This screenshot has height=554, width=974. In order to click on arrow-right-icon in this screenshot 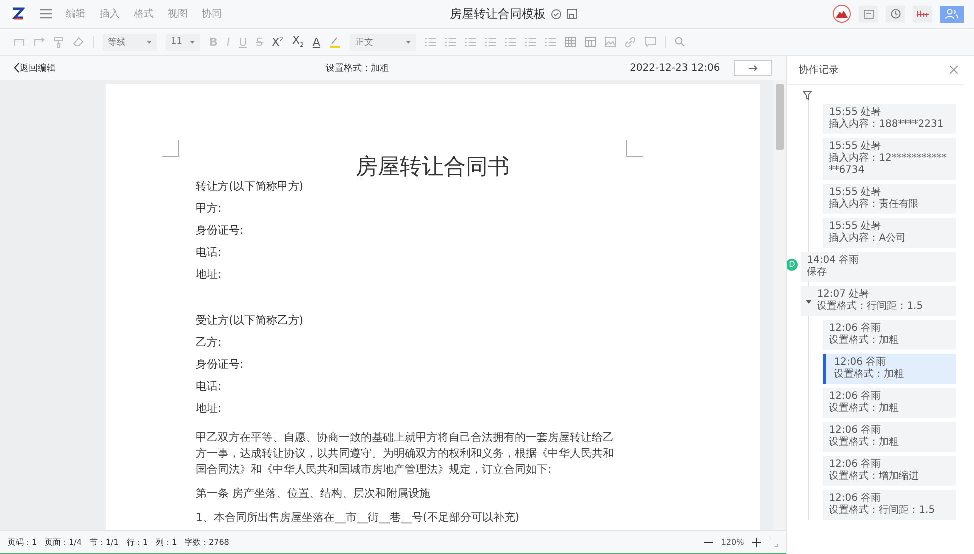, I will do `click(753, 68)`.